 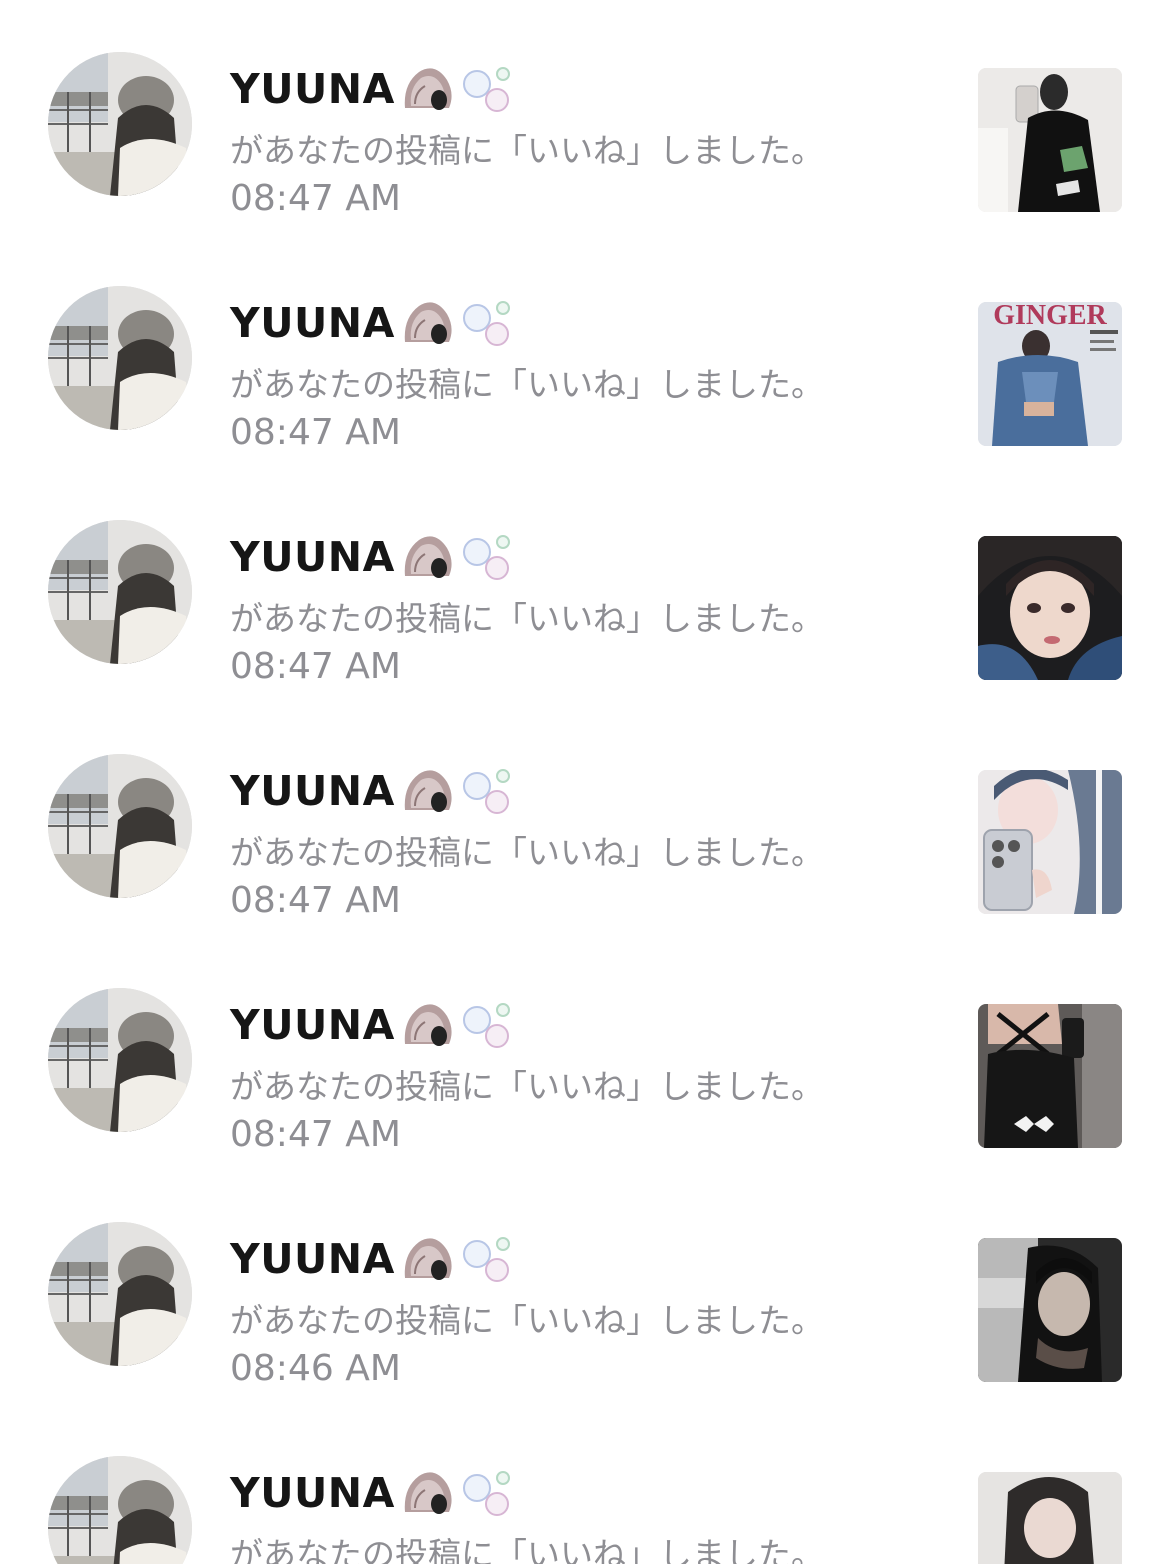 I want to click on magazine-title: GINGER, so click(x=1050, y=316).